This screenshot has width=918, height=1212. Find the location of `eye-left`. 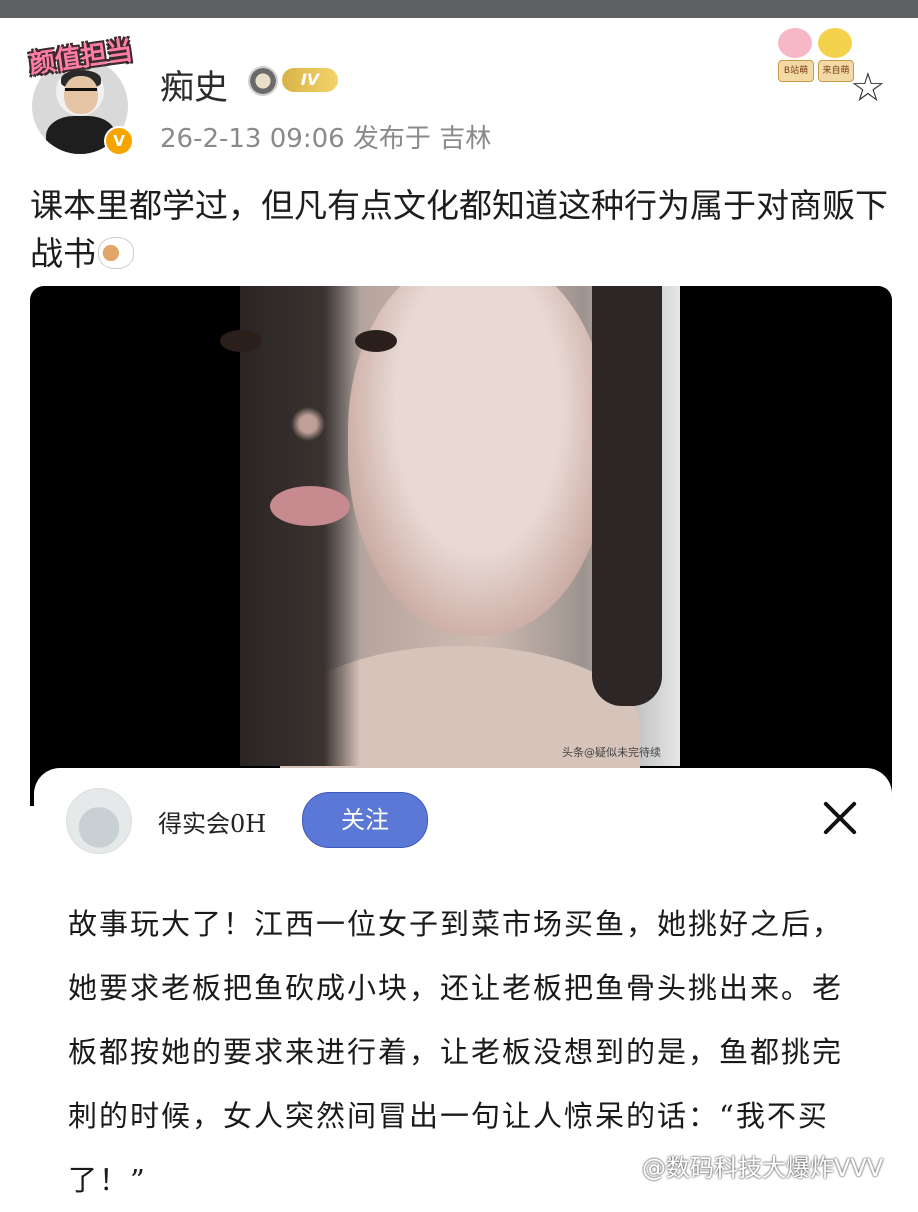

eye-left is located at coordinates (241, 341).